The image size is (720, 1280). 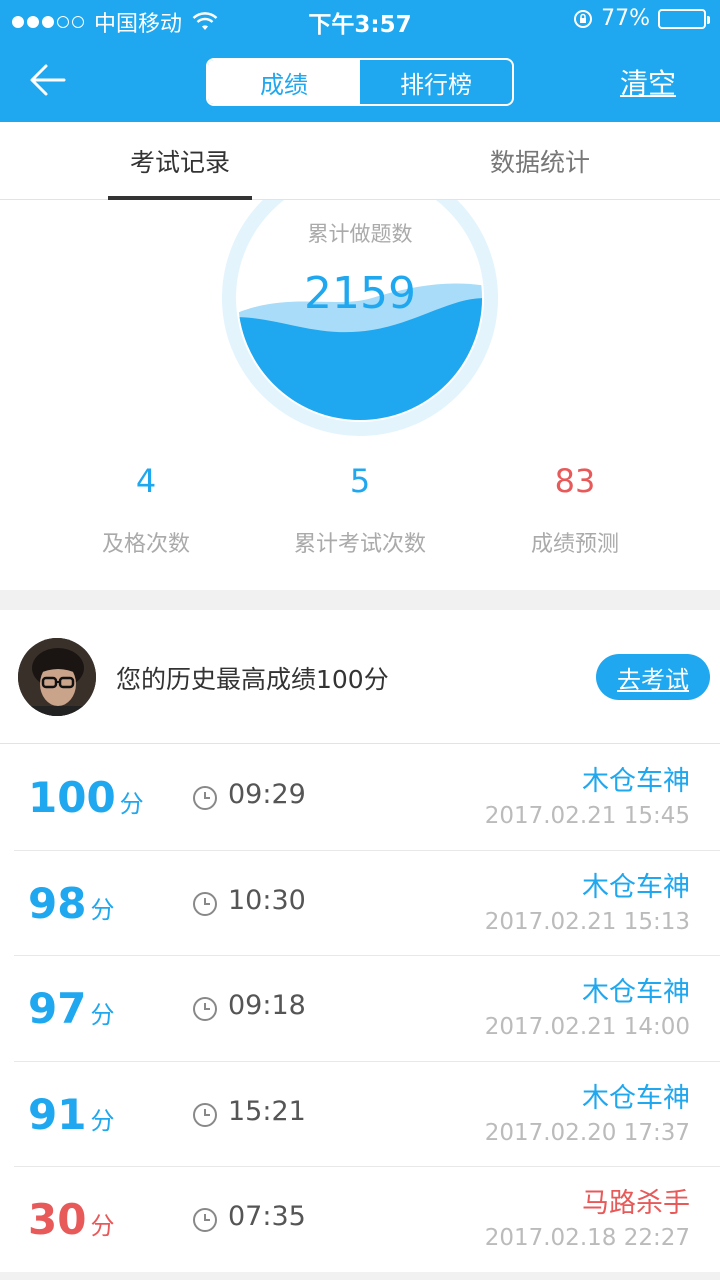 I want to click on status-bar: 中国移动 下午3:57 77%, so click(x=360, y=20).